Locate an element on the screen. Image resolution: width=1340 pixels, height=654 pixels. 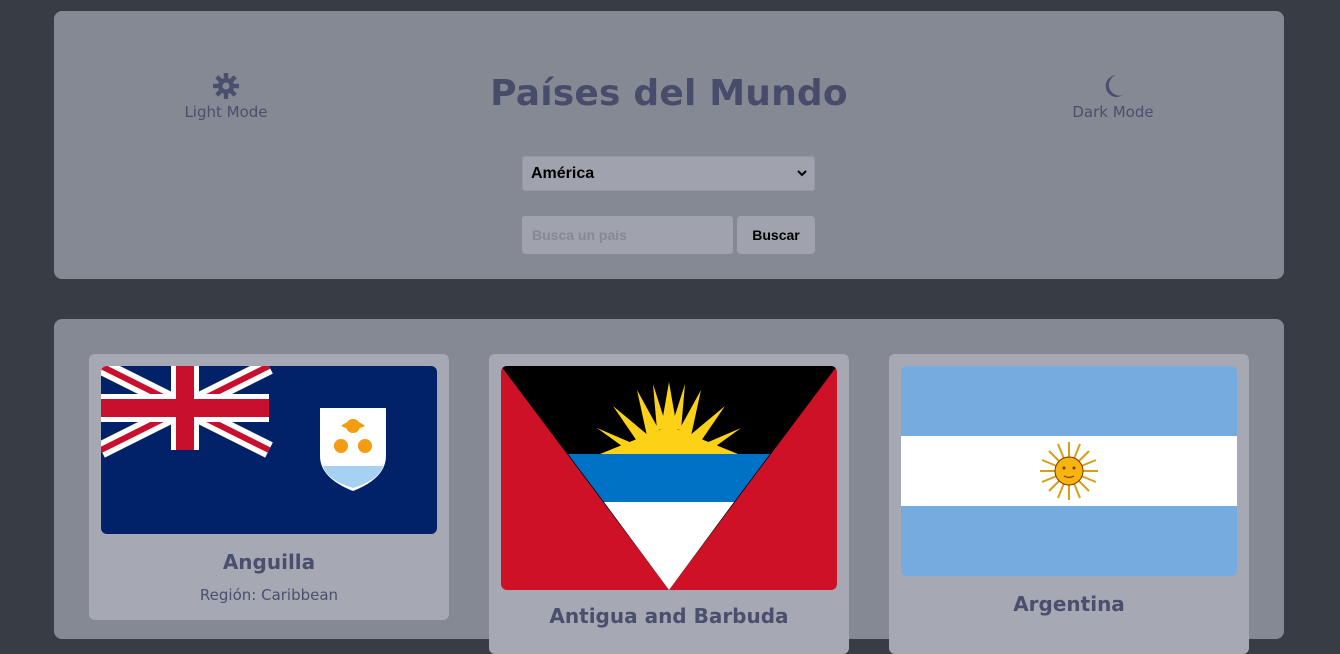
search-button: Buscar is located at coordinates (776, 235).